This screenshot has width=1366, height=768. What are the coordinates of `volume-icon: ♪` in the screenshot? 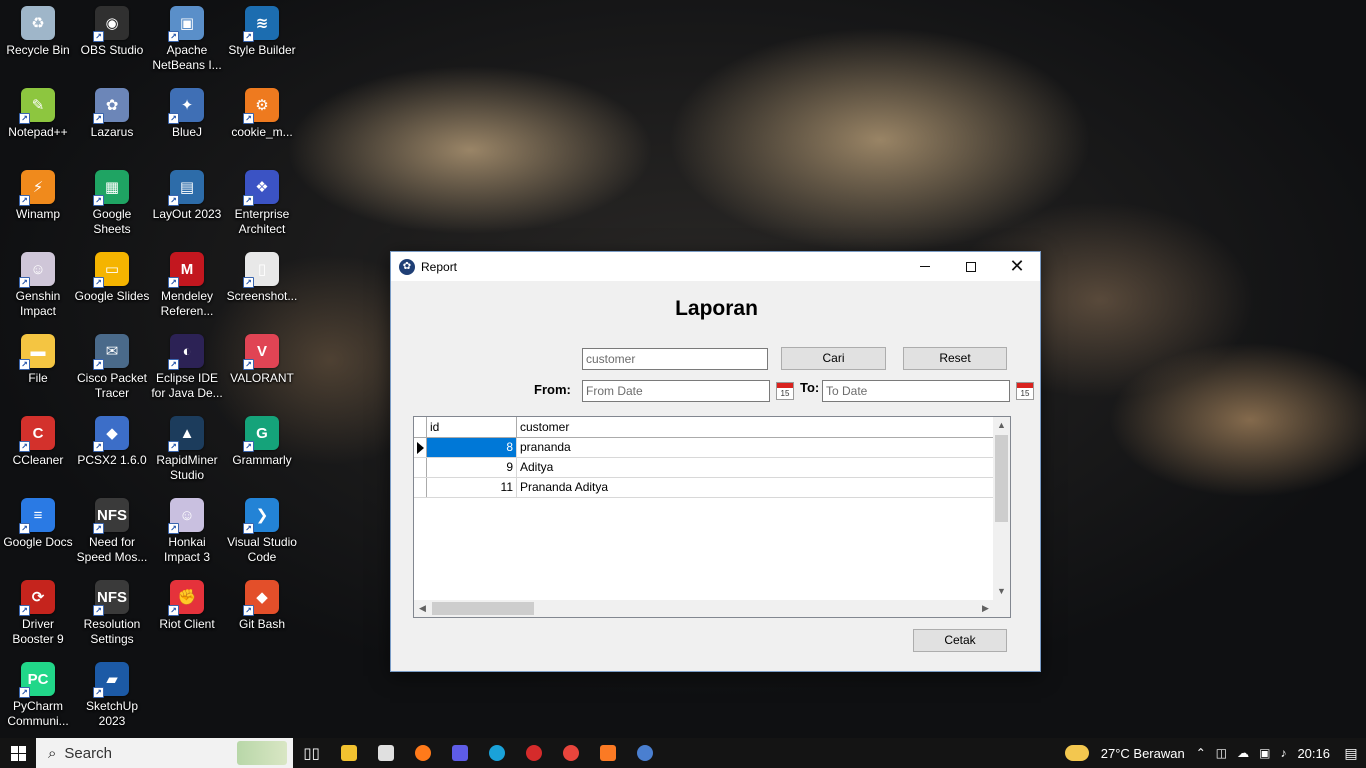 It's located at (1283, 753).